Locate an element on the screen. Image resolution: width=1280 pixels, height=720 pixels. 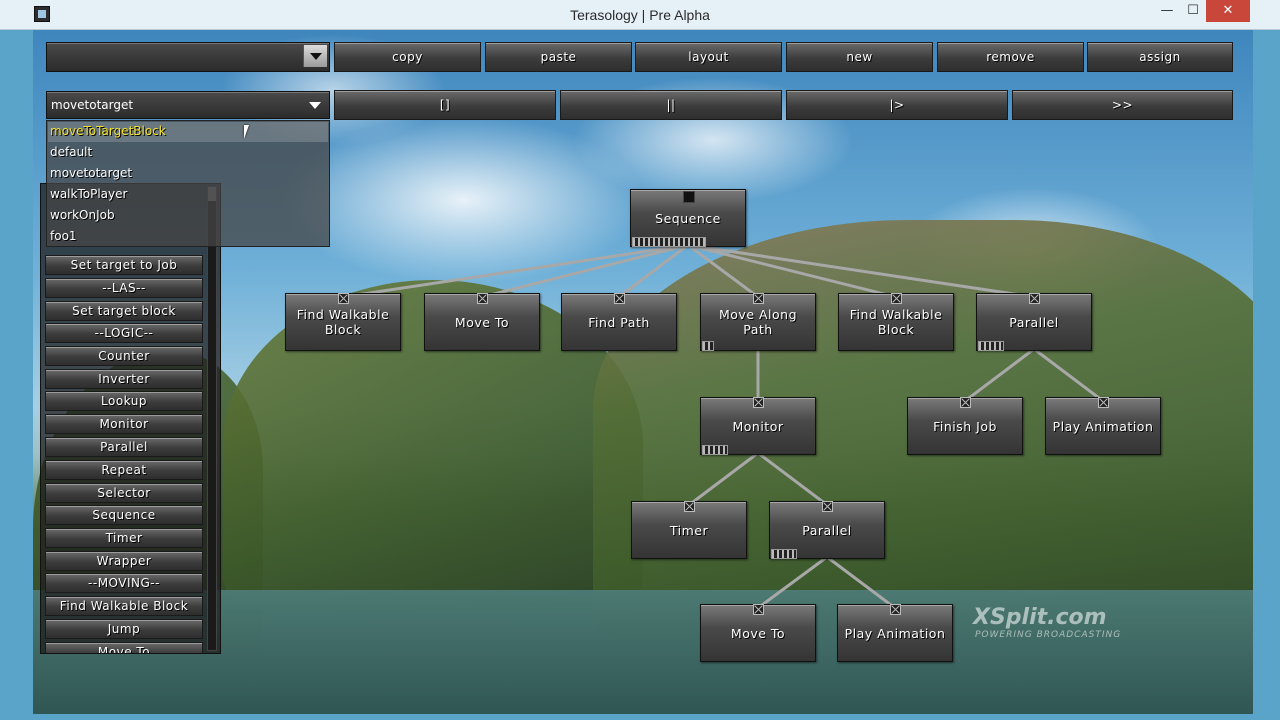
remove-button: remove is located at coordinates (1010, 57).